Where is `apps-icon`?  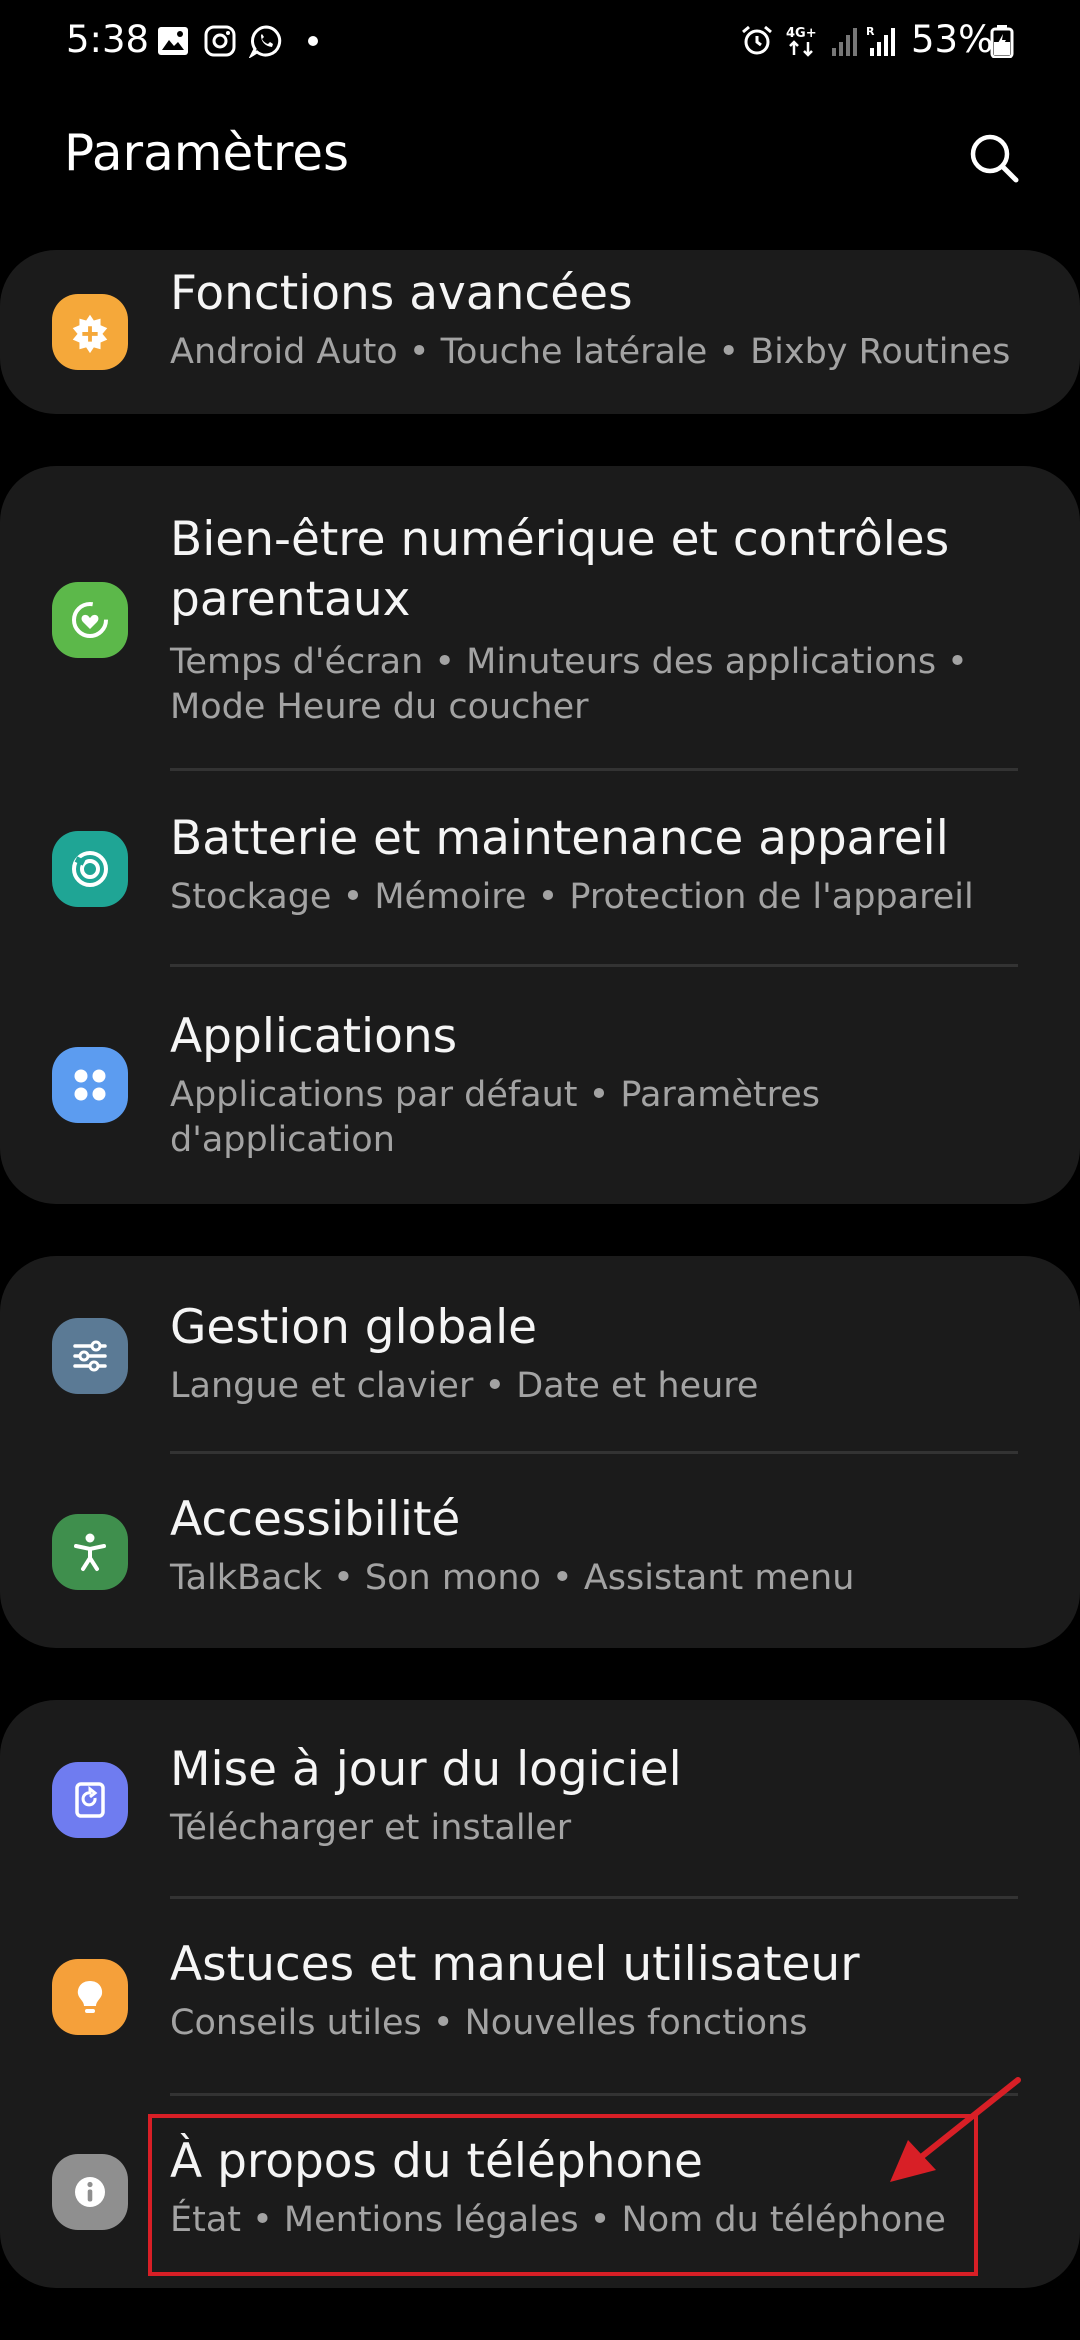 apps-icon is located at coordinates (90, 1085).